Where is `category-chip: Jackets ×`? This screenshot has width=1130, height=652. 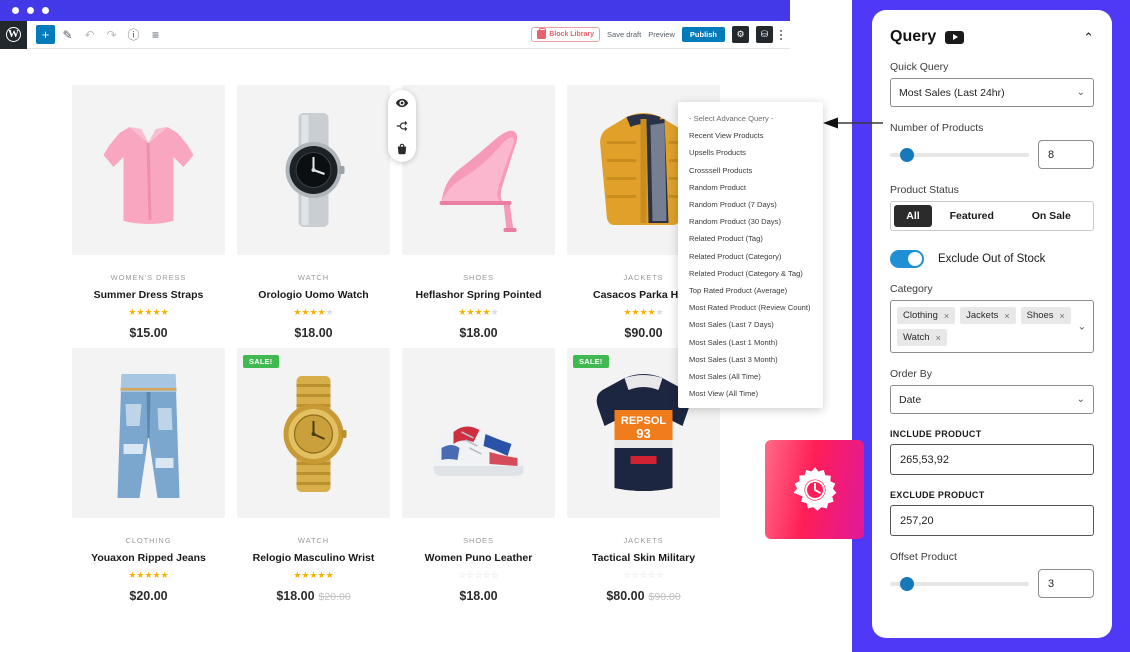
category-chip: Jackets × is located at coordinates (988, 315).